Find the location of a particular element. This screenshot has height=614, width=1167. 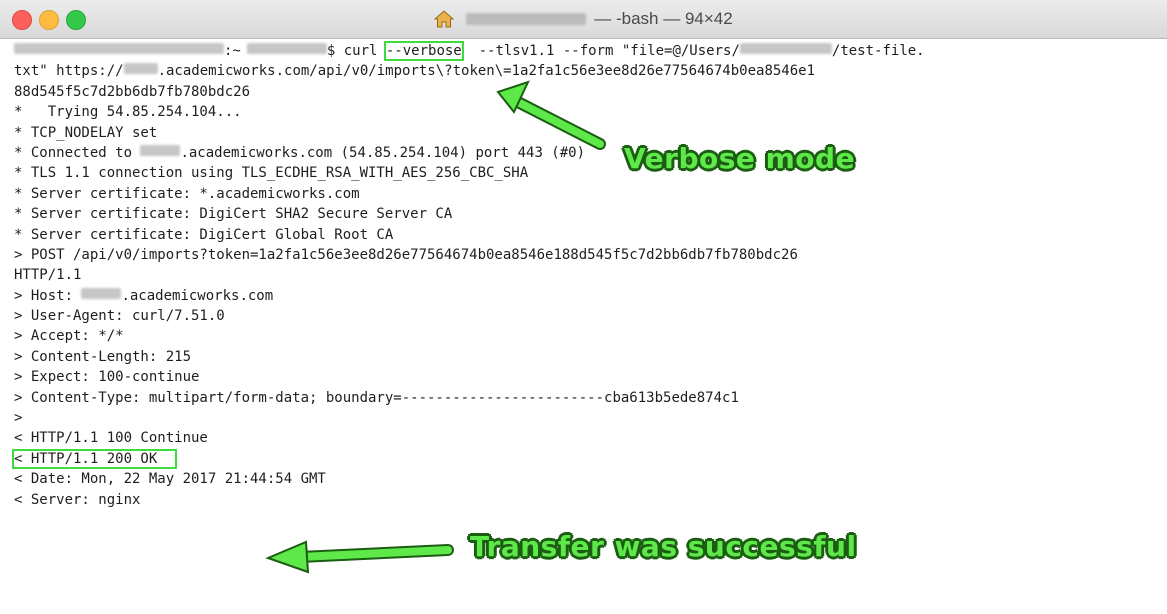

verbose-annotation: Verbose mode is located at coordinates (740, 158).